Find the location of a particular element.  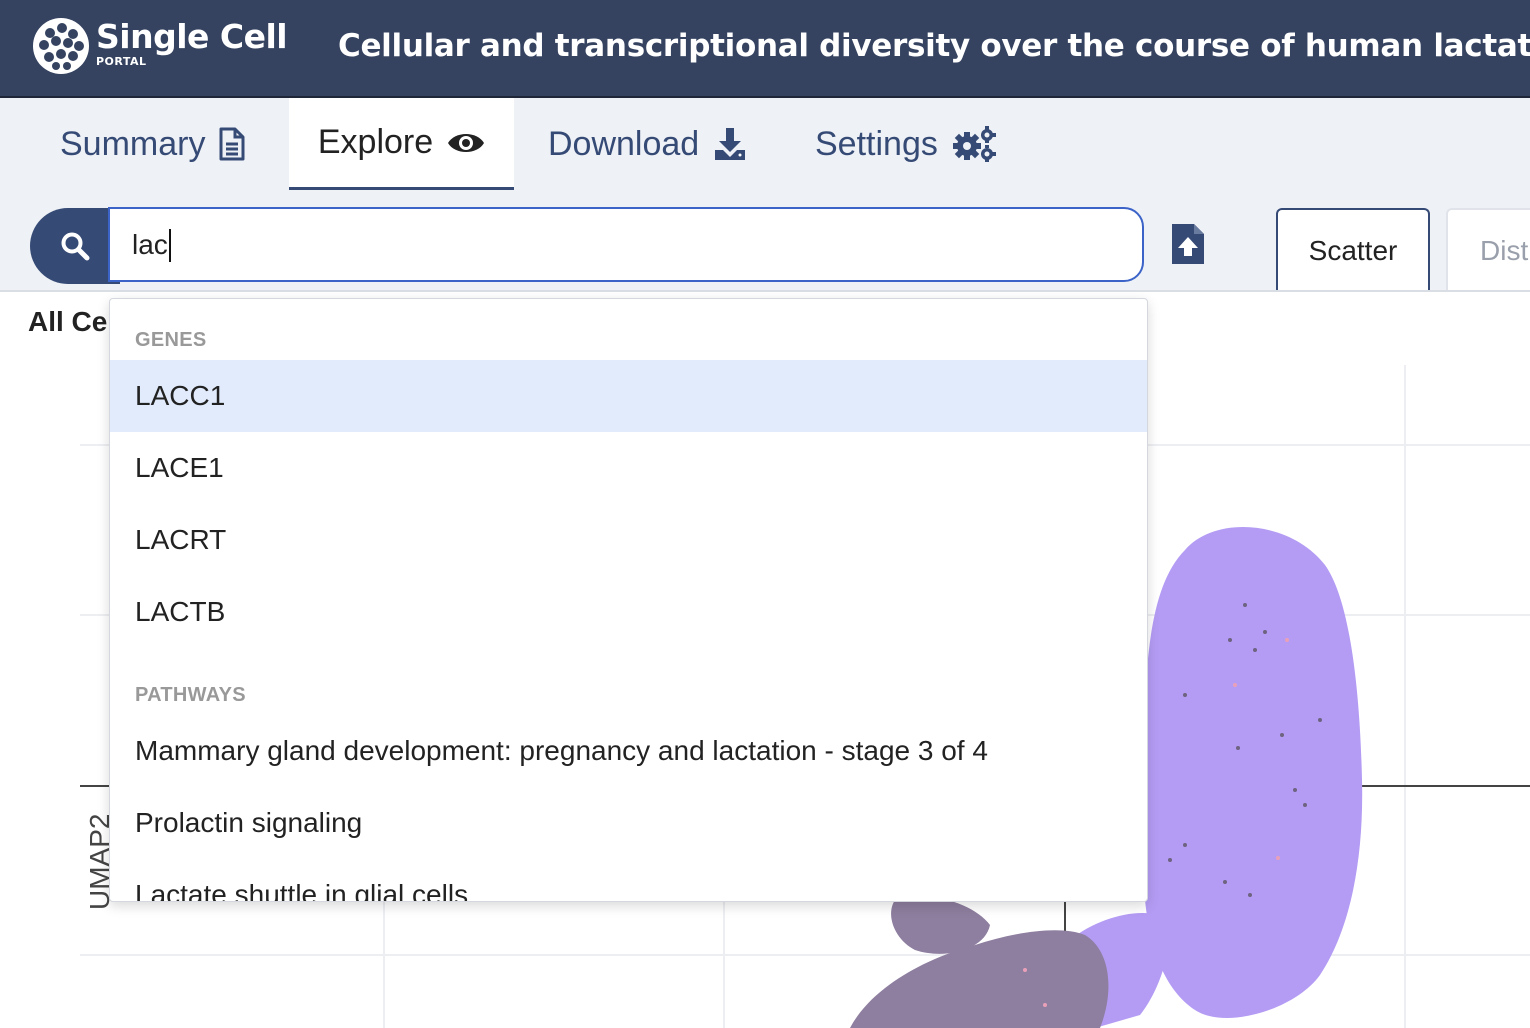

tab-explore: Explore is located at coordinates (401, 144).